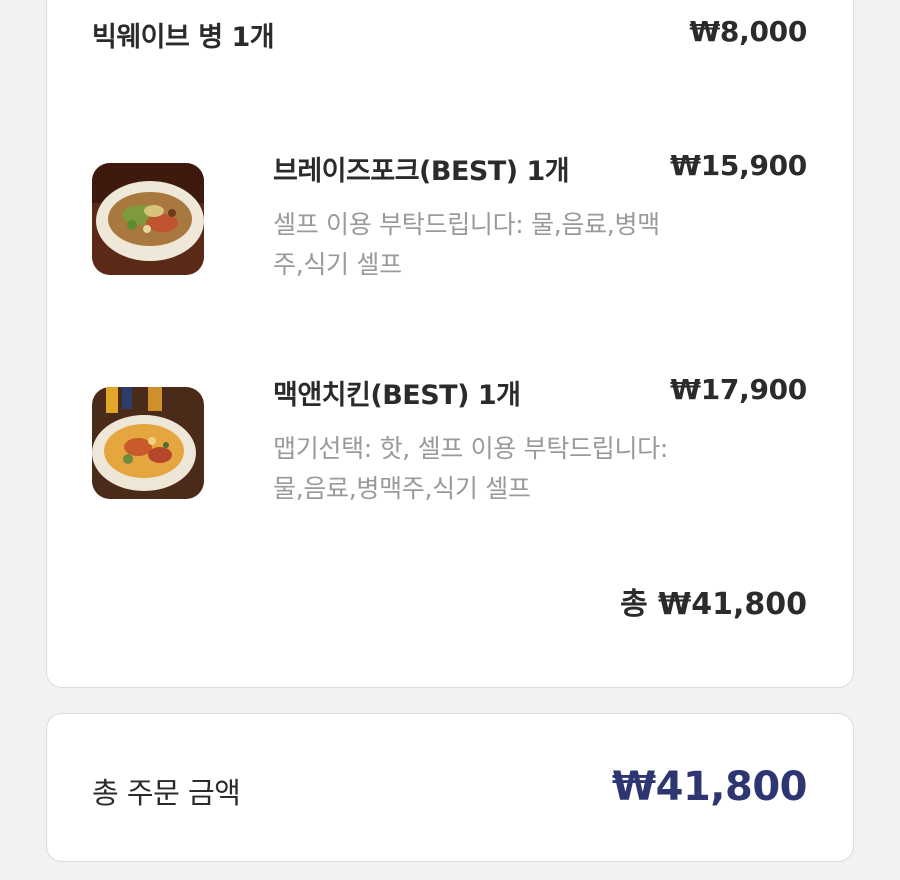 The width and height of the screenshot is (900, 880). What do you see at coordinates (470, 448) in the screenshot?
I see `options-line: 맵기선택: 핫, 셀프 이용 부탁드립니다:` at bounding box center [470, 448].